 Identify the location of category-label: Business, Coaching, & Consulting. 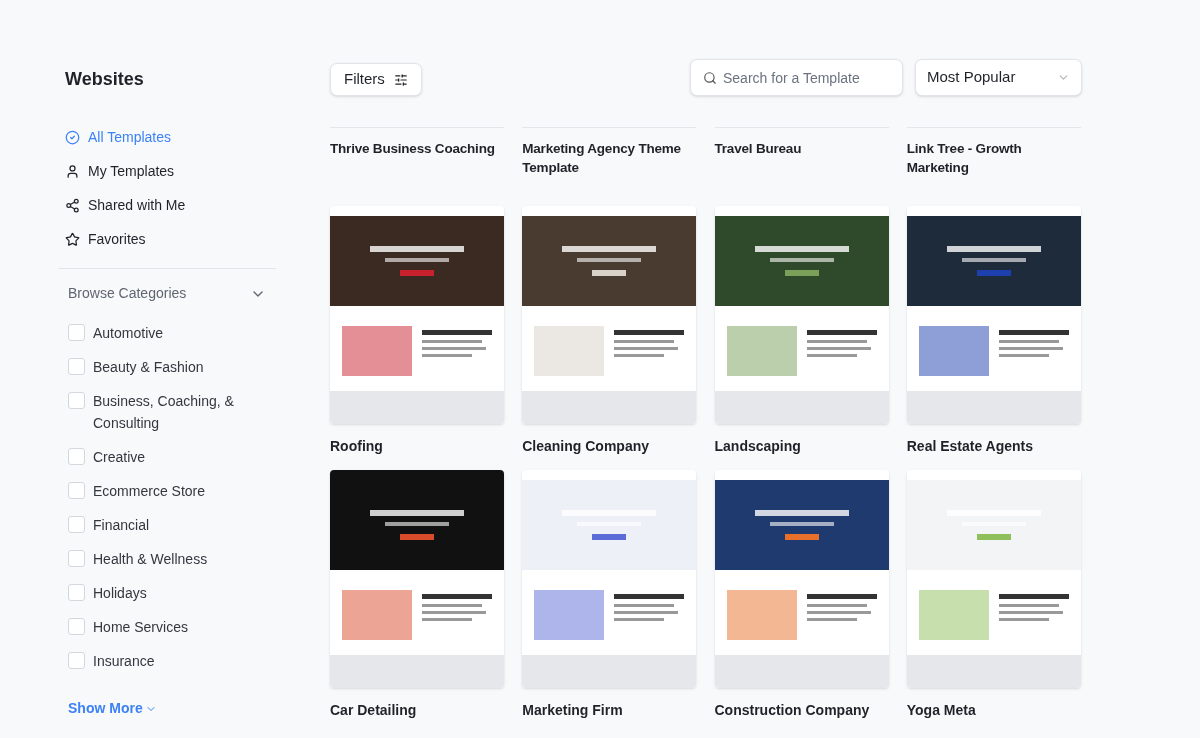
(164, 412).